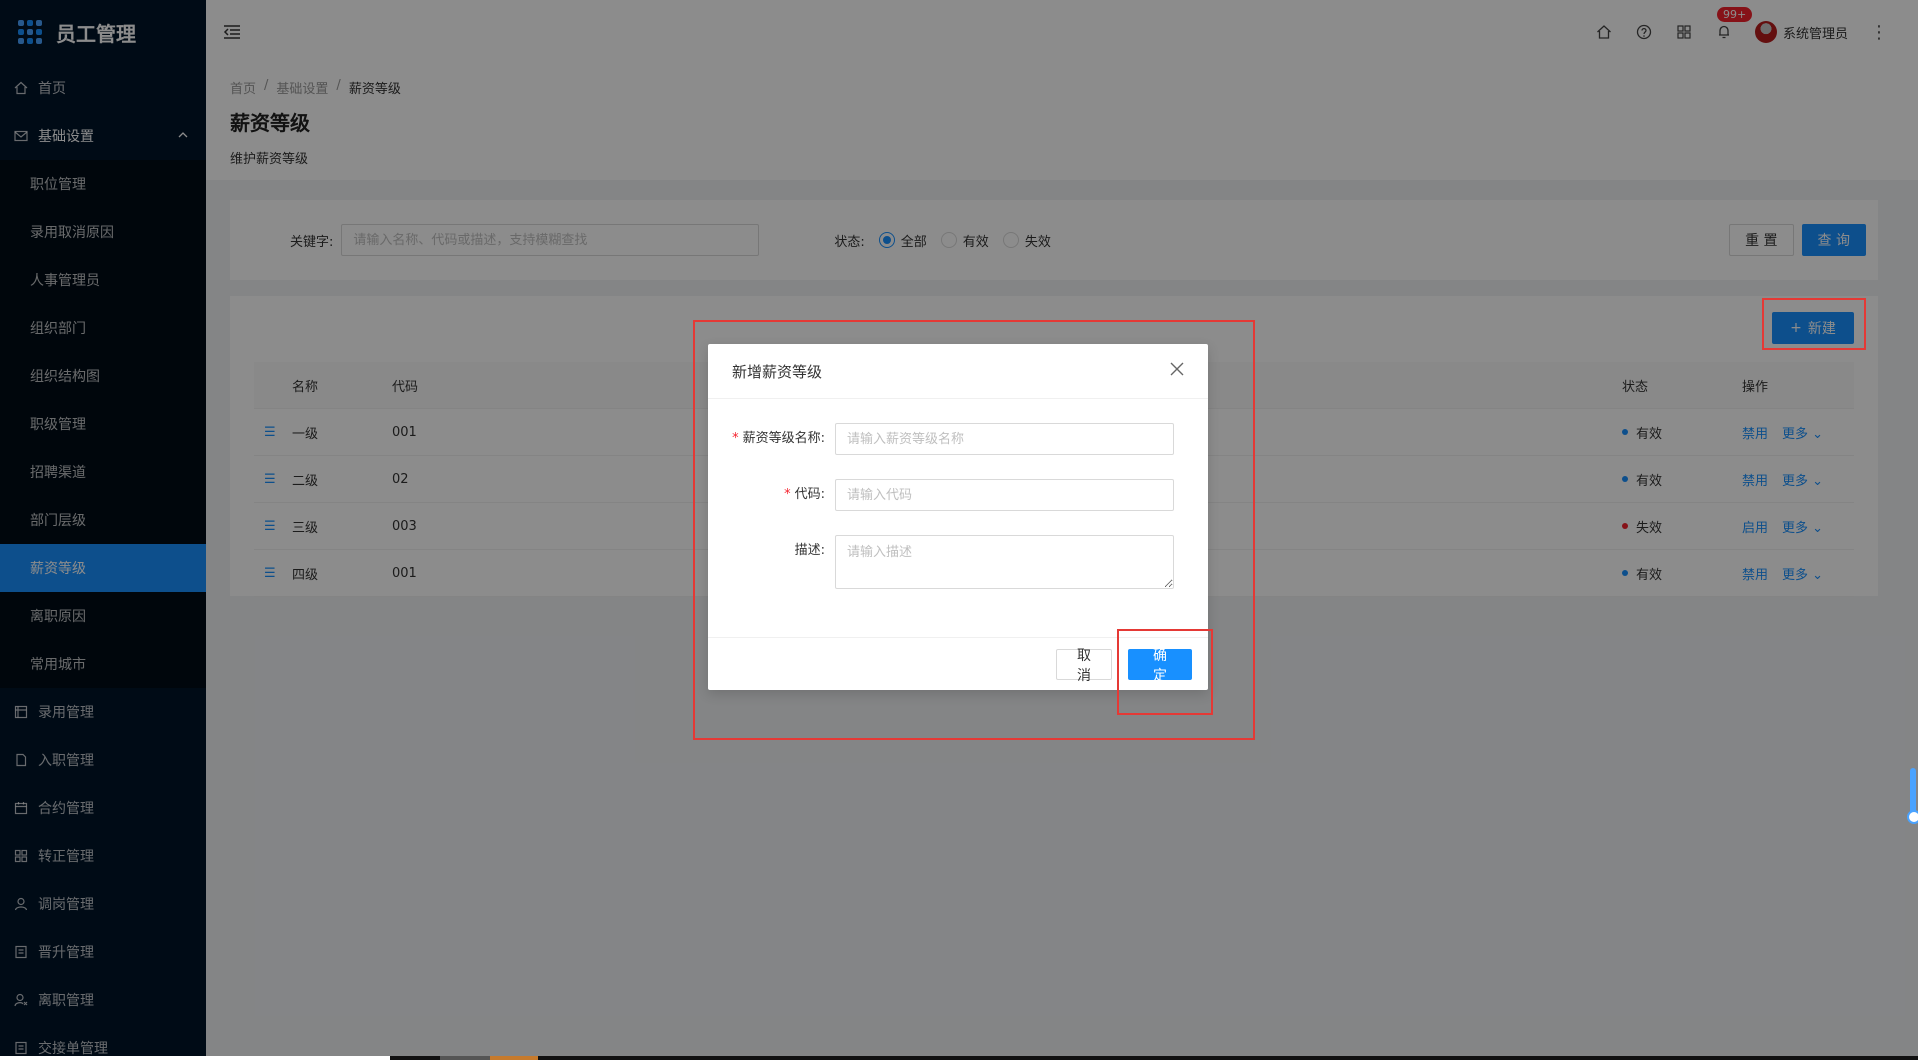  Describe the element at coordinates (778, 438) in the screenshot. I see `name-field-label: * 薪资等级名称:` at that location.